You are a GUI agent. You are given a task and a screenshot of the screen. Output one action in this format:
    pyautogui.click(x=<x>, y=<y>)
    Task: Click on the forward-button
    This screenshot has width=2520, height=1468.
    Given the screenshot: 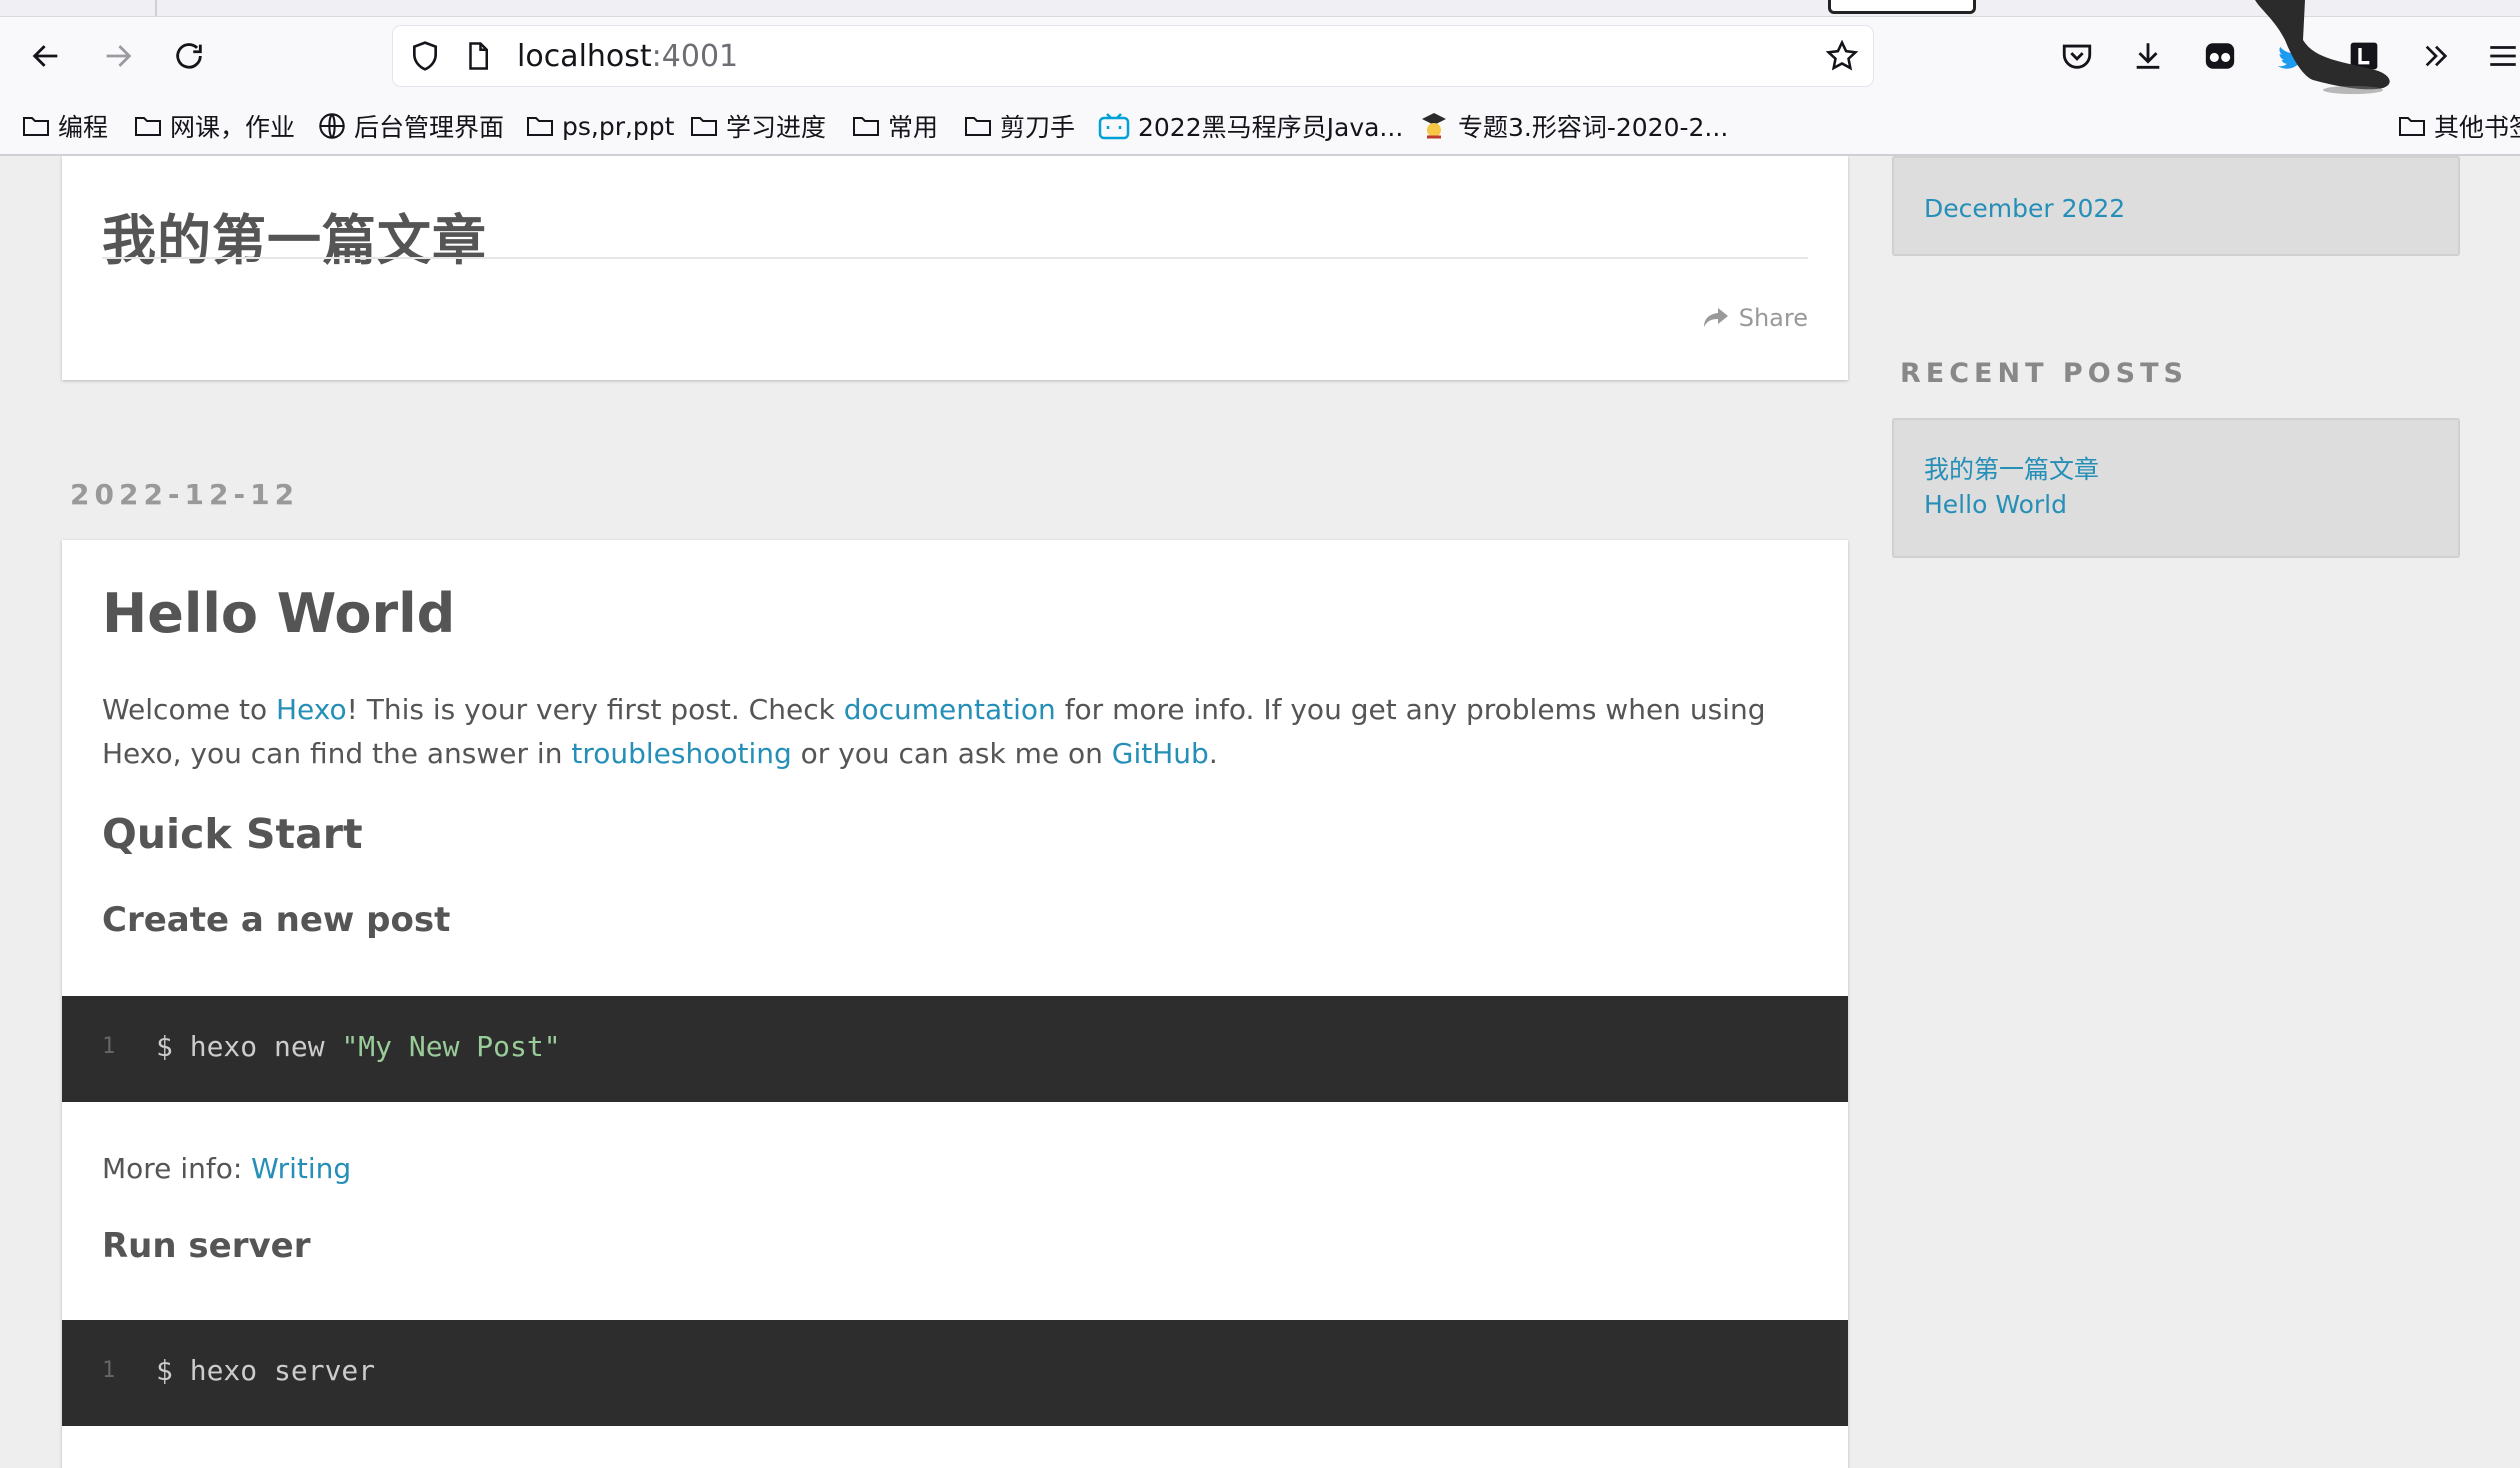 What is the action you would take?
    pyautogui.click(x=118, y=56)
    